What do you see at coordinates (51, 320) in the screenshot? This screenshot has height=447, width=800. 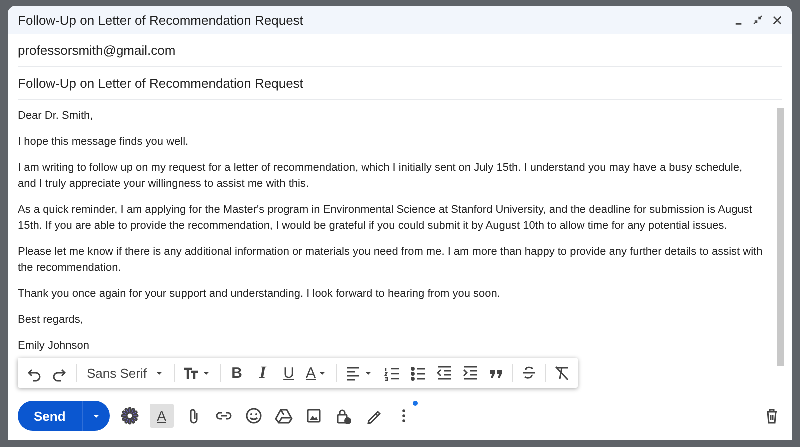 I see `body-paragraph: Best regards,` at bounding box center [51, 320].